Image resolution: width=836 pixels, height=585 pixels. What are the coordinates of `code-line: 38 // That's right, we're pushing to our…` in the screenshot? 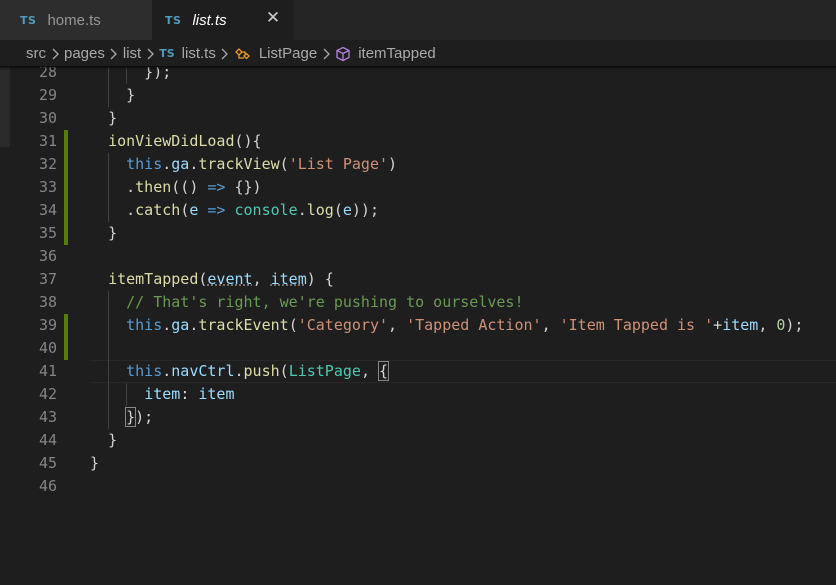 It's located at (418, 302).